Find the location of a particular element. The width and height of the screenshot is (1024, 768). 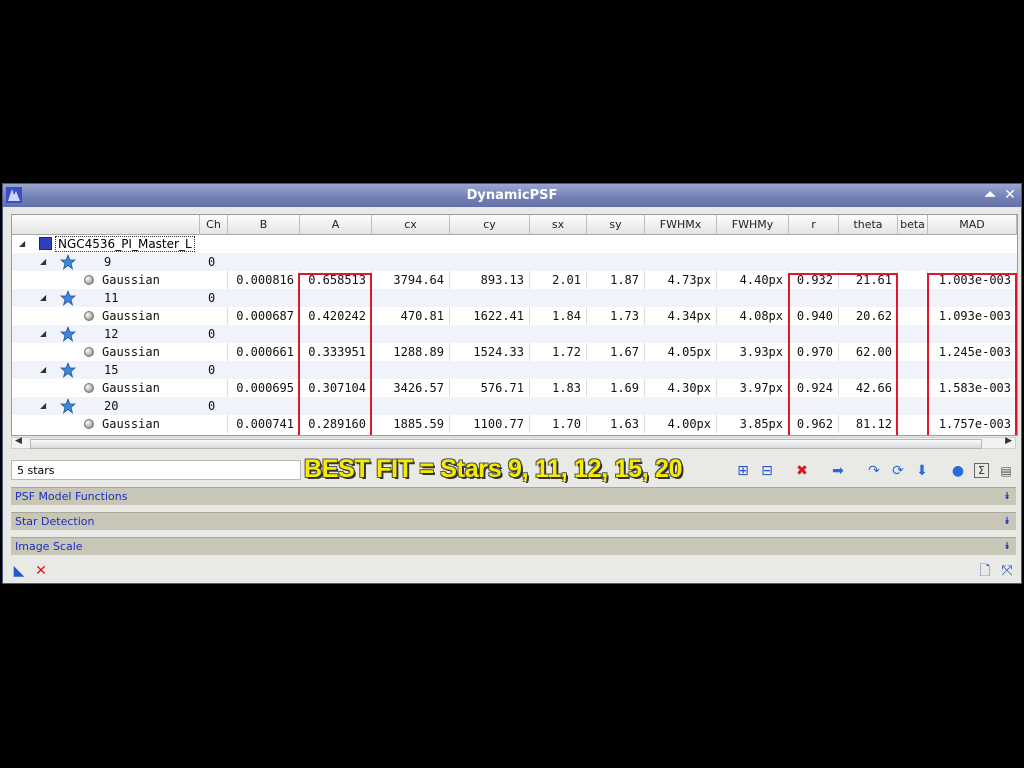

cell-fwhmy: 4.40px is located at coordinates (753, 280).